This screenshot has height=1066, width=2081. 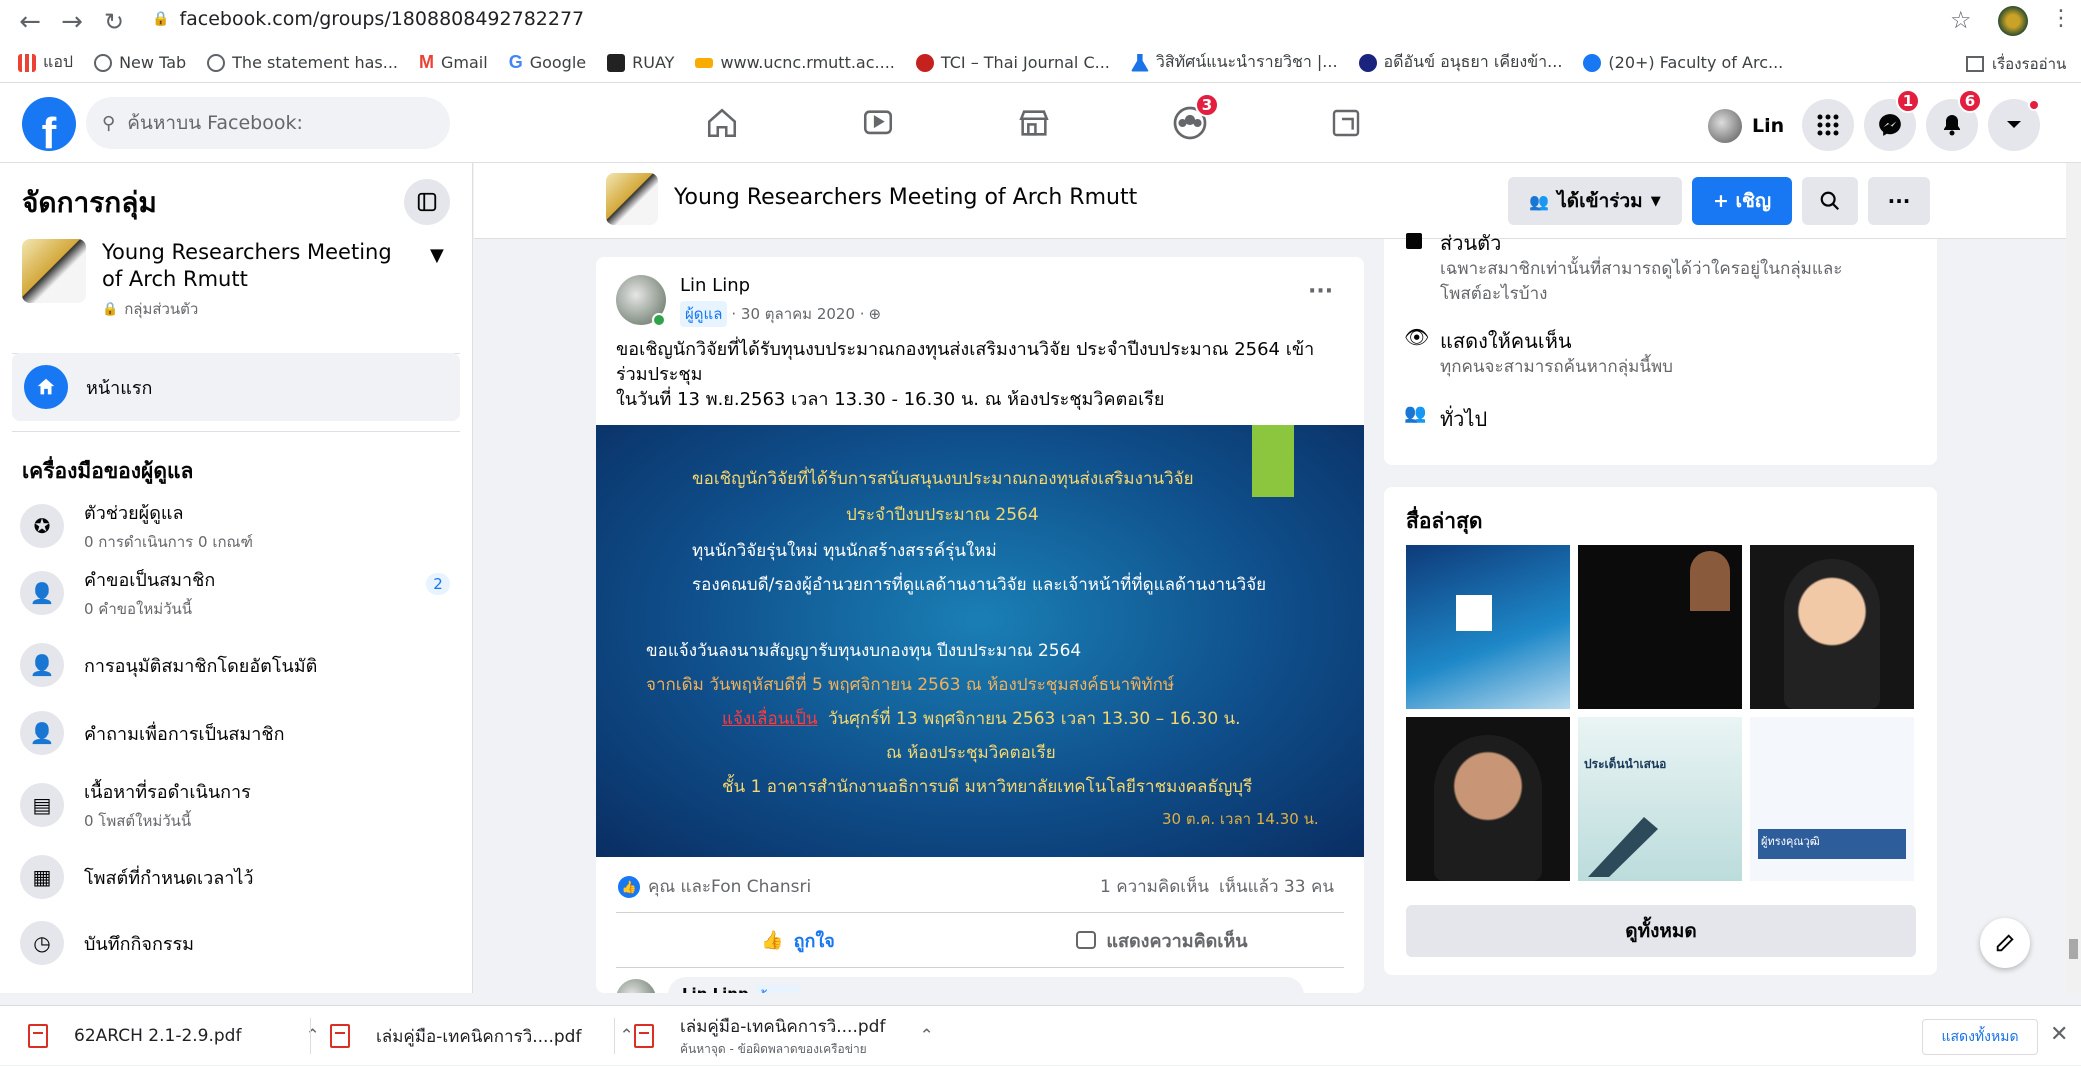 What do you see at coordinates (117, 593) in the screenshot?
I see `tool-member-requests: 👤 คำขอเป็นสมาชิก 0 คำขอใหม่วันนี้` at bounding box center [117, 593].